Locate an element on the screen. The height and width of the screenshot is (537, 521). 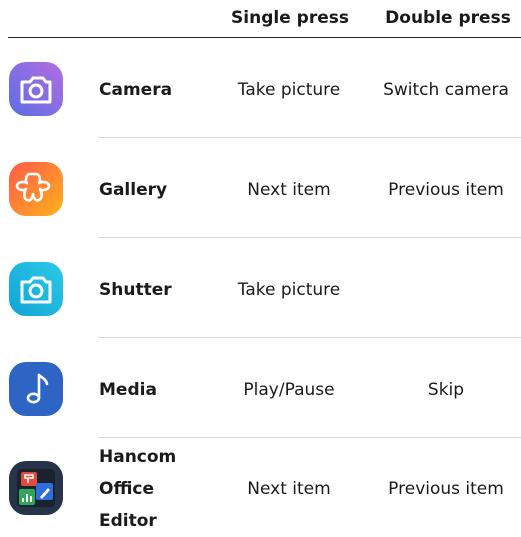
app-name-hancom-line-1: Hancom is located at coordinates (138, 457).